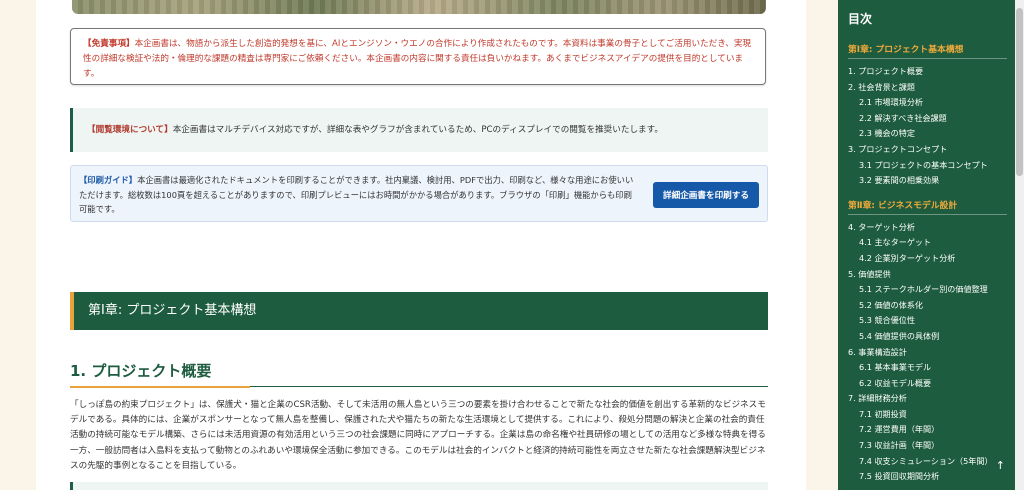 This screenshot has width=1024, height=490. What do you see at coordinates (931, 462) in the screenshot?
I see `toc-link: 7.4 収支シミュレーション（5年間）` at bounding box center [931, 462].